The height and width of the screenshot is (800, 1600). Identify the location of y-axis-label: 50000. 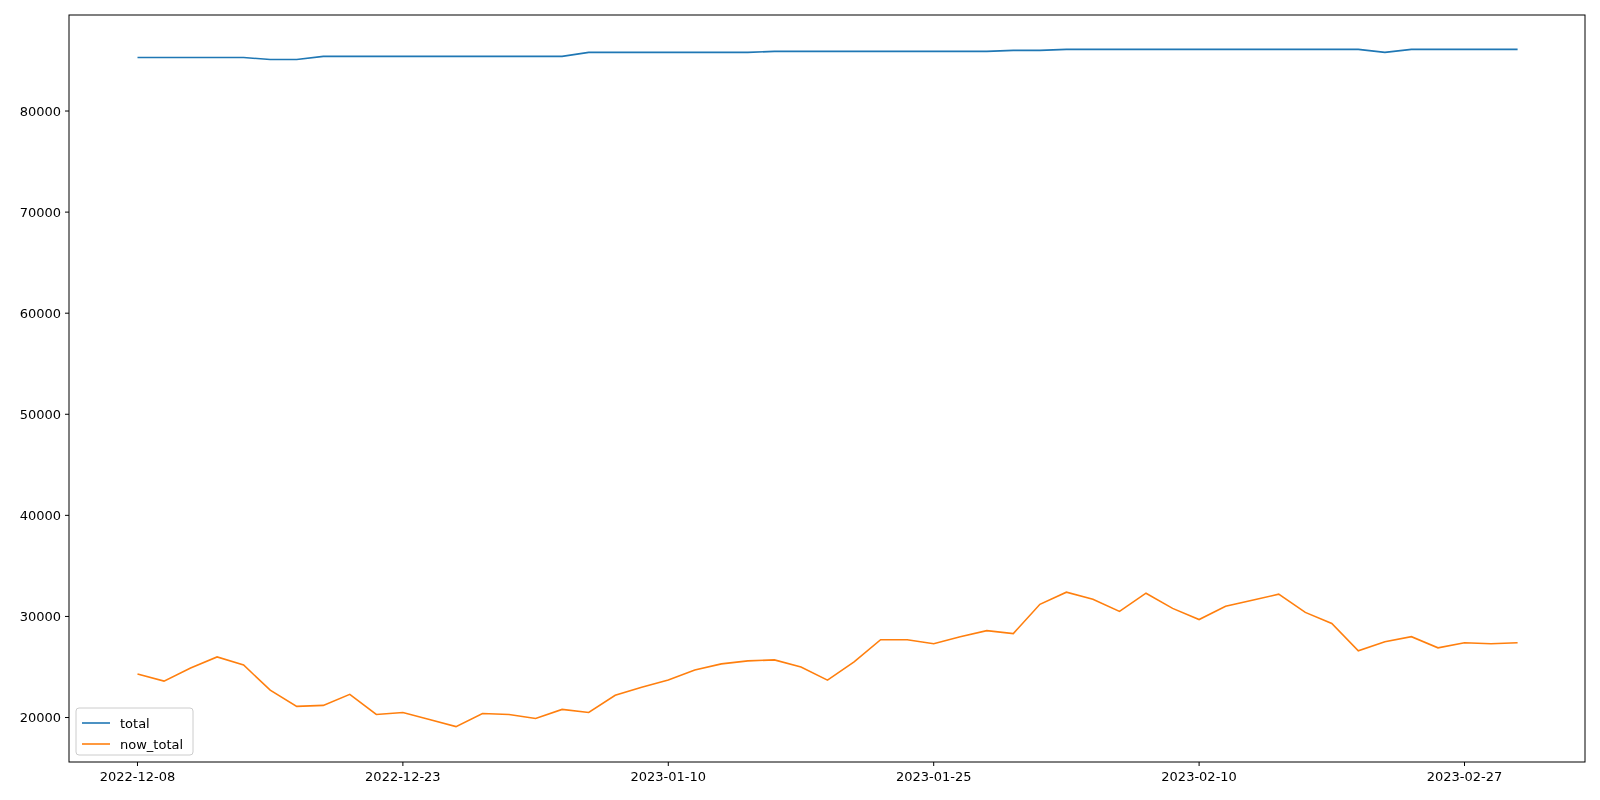
(40, 414).